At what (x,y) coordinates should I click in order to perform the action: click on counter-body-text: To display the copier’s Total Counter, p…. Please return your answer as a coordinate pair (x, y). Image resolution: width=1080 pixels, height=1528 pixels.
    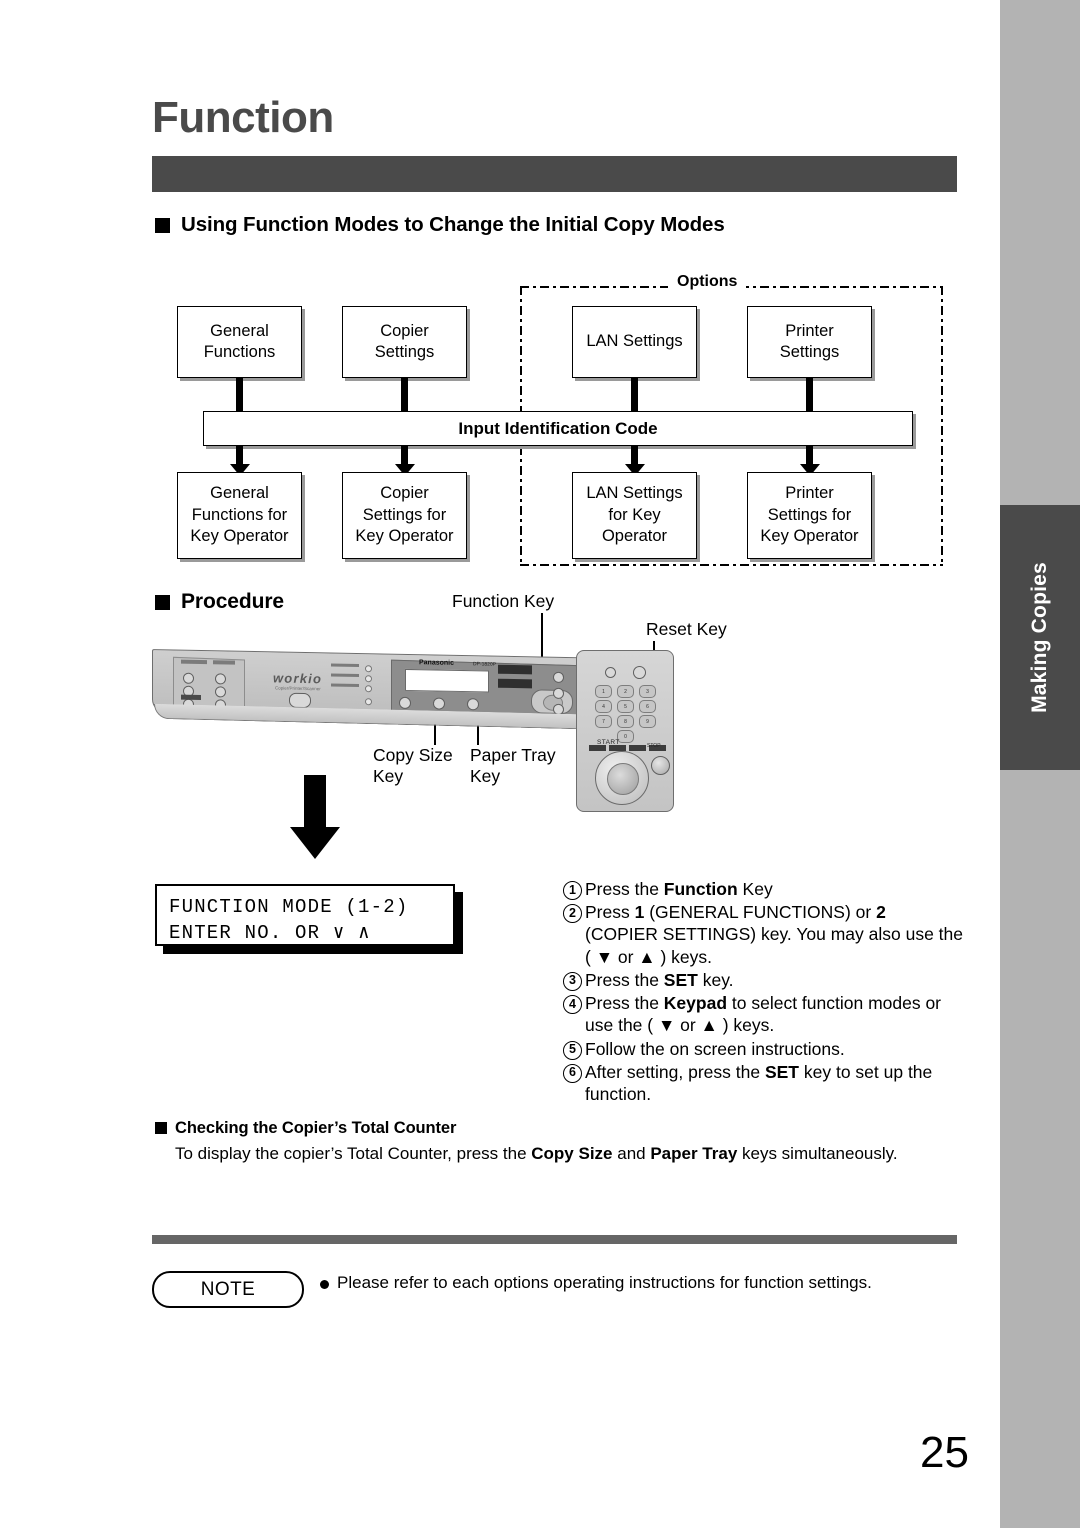
    Looking at the image, I should click on (536, 1153).